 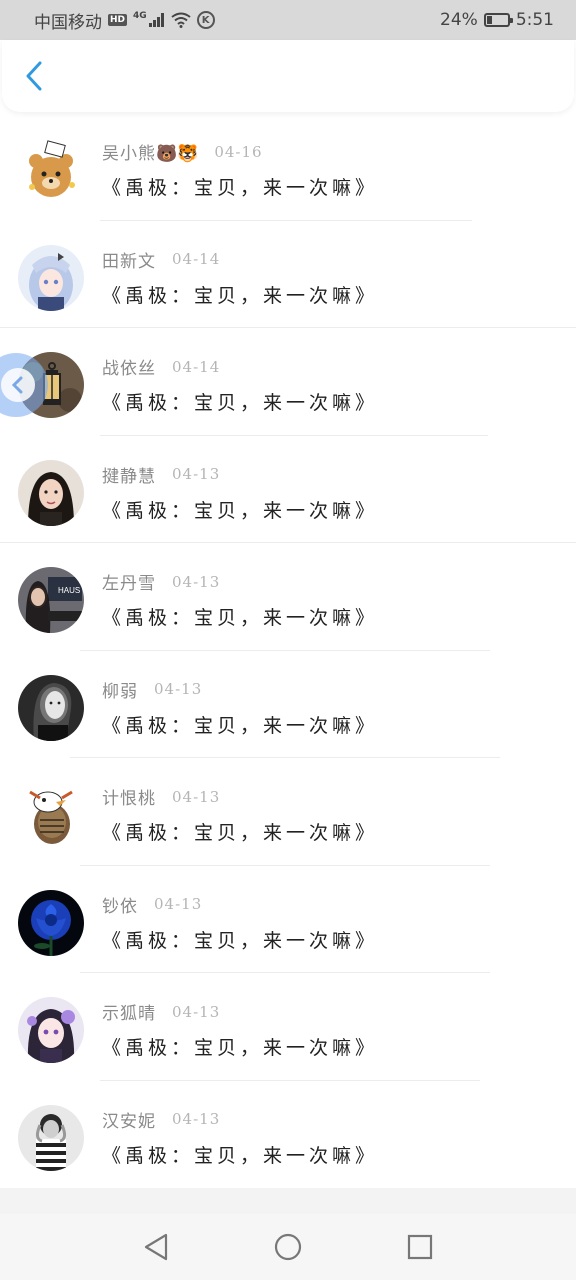 I want to click on status-right: 24% 5:51, so click(x=497, y=20).